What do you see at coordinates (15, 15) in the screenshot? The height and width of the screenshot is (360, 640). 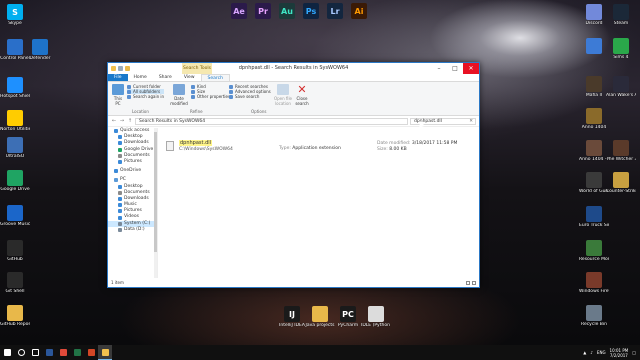 I see `desktop-shortcut: S Skype` at bounding box center [15, 15].